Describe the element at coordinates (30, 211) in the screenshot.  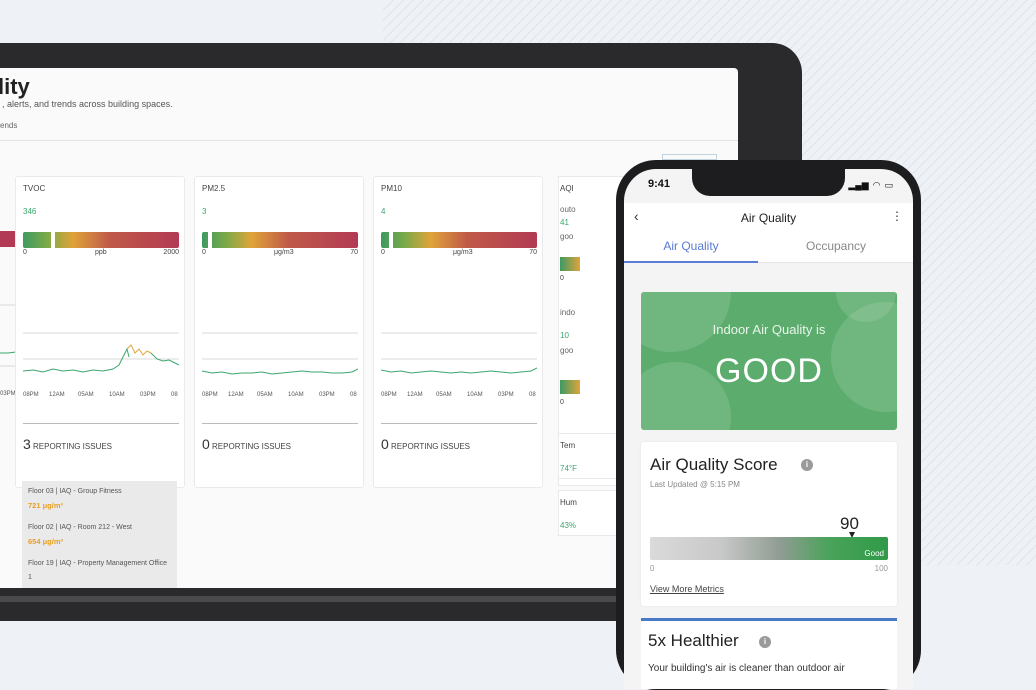
I see `metric-value: 346` at that location.